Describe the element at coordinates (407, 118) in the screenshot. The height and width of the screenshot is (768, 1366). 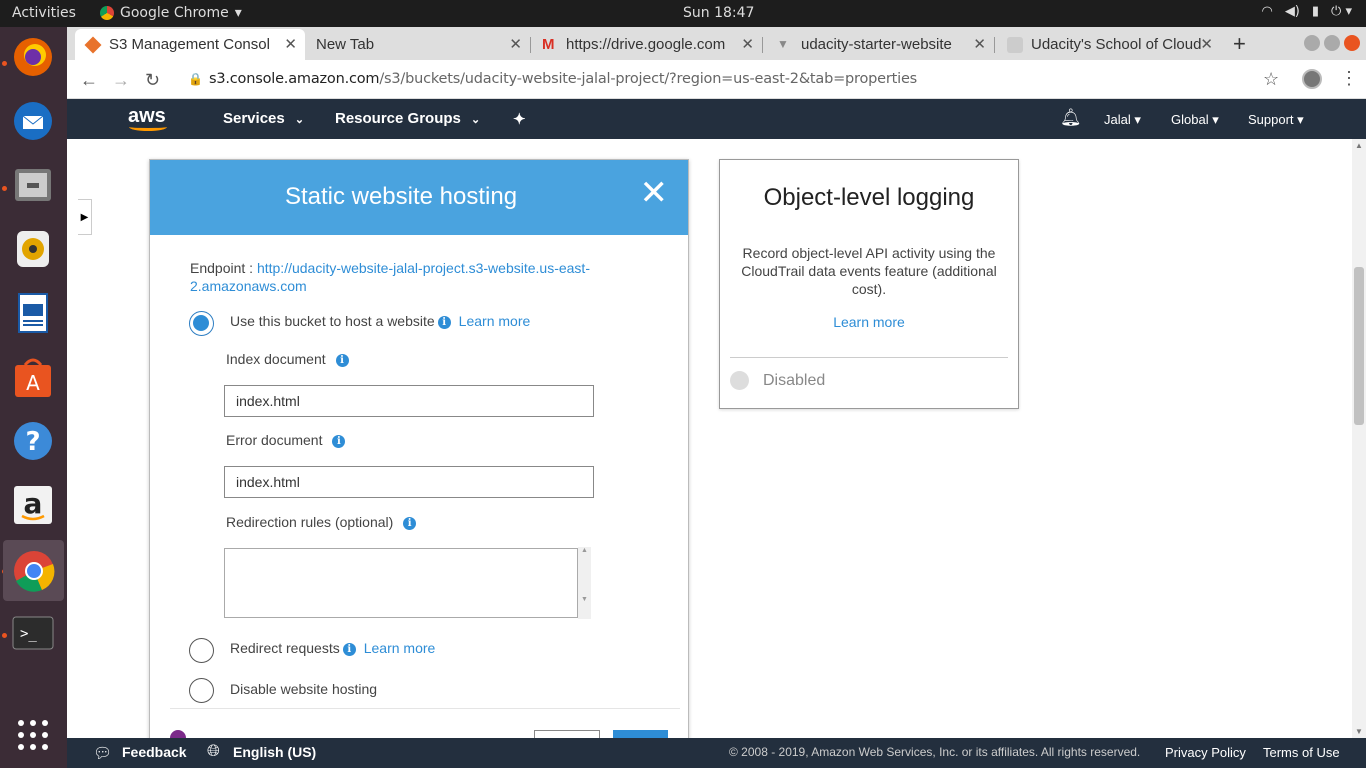
I see `resource-groups-menu: Resource Groups ⌄` at that location.